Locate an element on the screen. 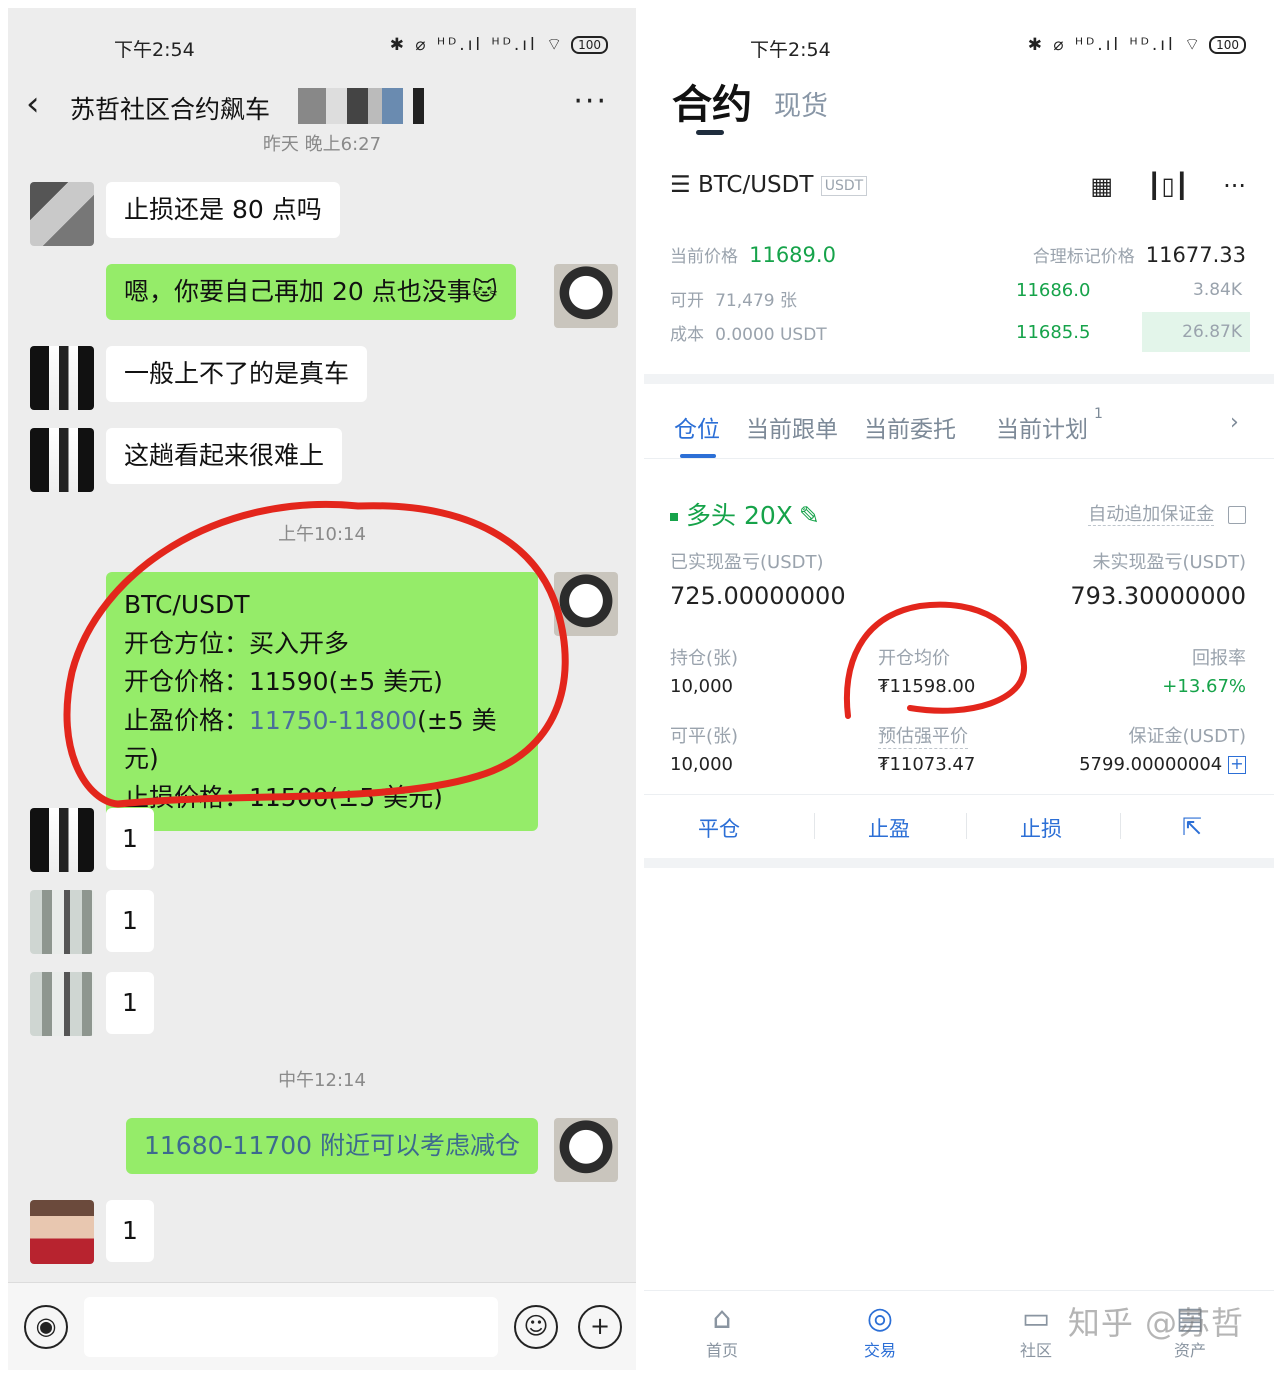 The width and height of the screenshot is (1280, 1378). redacted-title-part is located at coordinates (368, 106).